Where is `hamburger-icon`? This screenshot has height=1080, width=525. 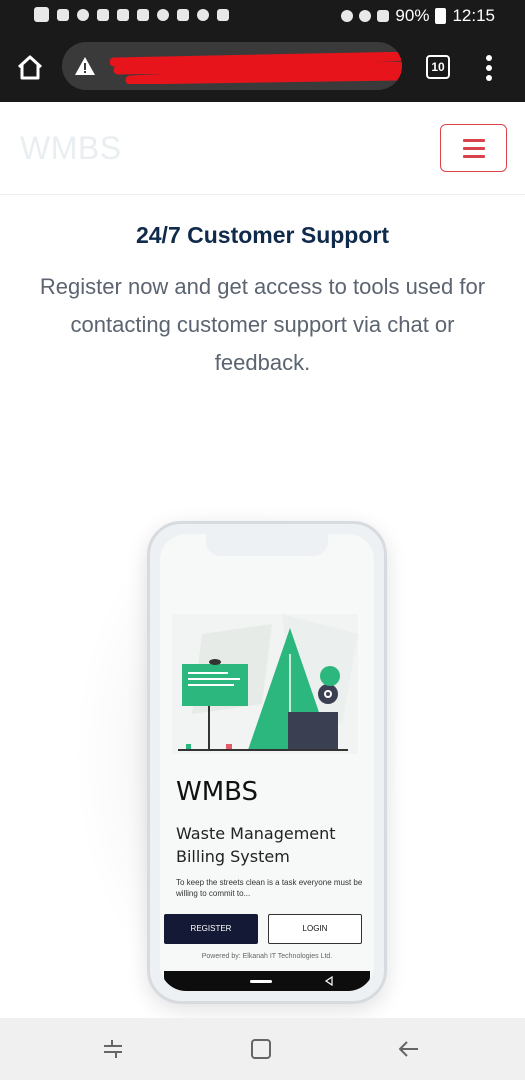
hamburger-icon is located at coordinates (474, 140).